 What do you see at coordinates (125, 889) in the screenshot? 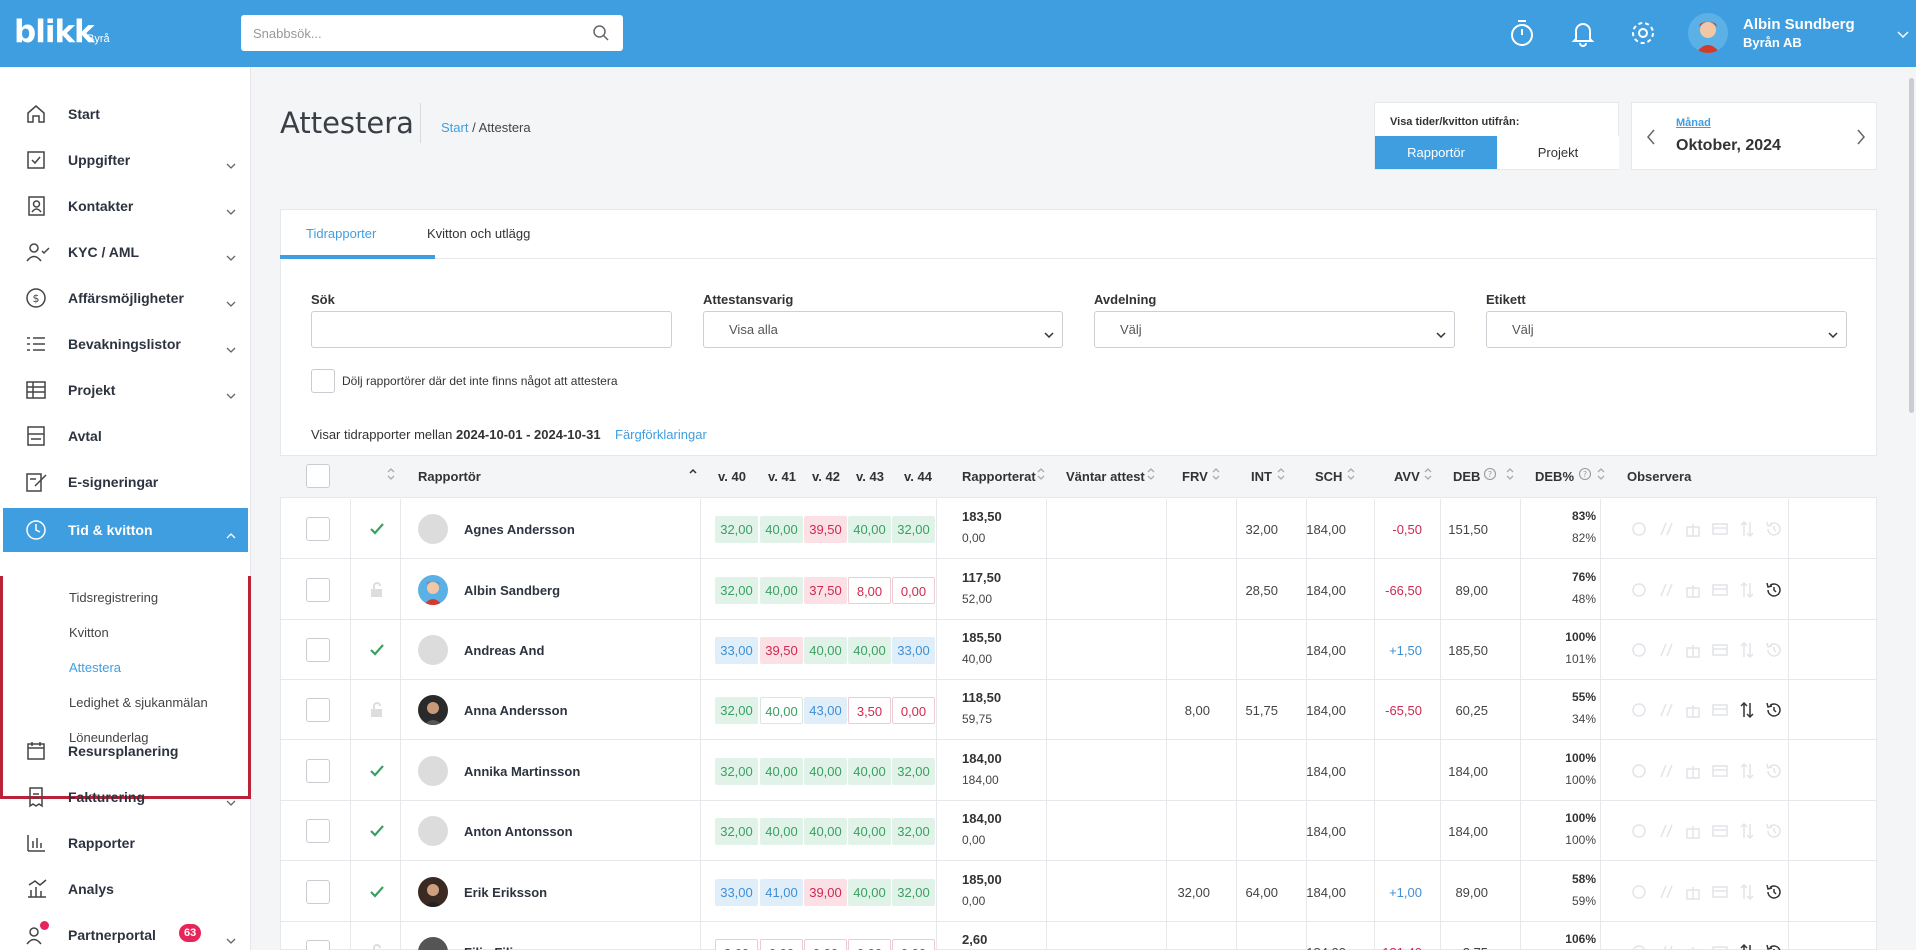
I see `sidebar-item-analys: Analys` at bounding box center [125, 889].